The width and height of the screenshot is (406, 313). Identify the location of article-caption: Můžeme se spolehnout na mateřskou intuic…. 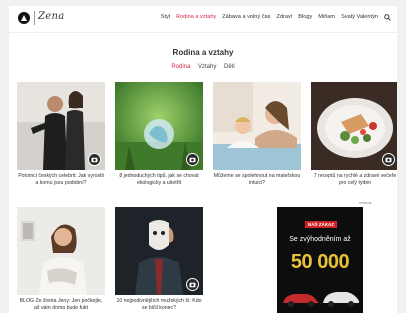
(257, 179).